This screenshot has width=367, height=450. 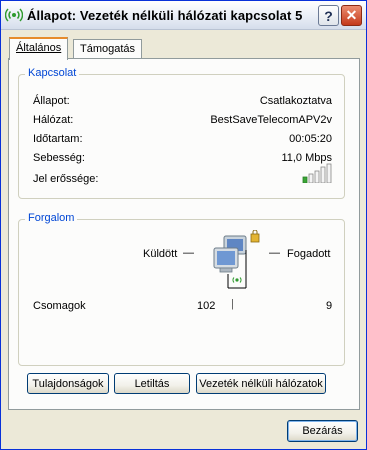 I want to click on packets-label: Csomagok, so click(x=59, y=306).